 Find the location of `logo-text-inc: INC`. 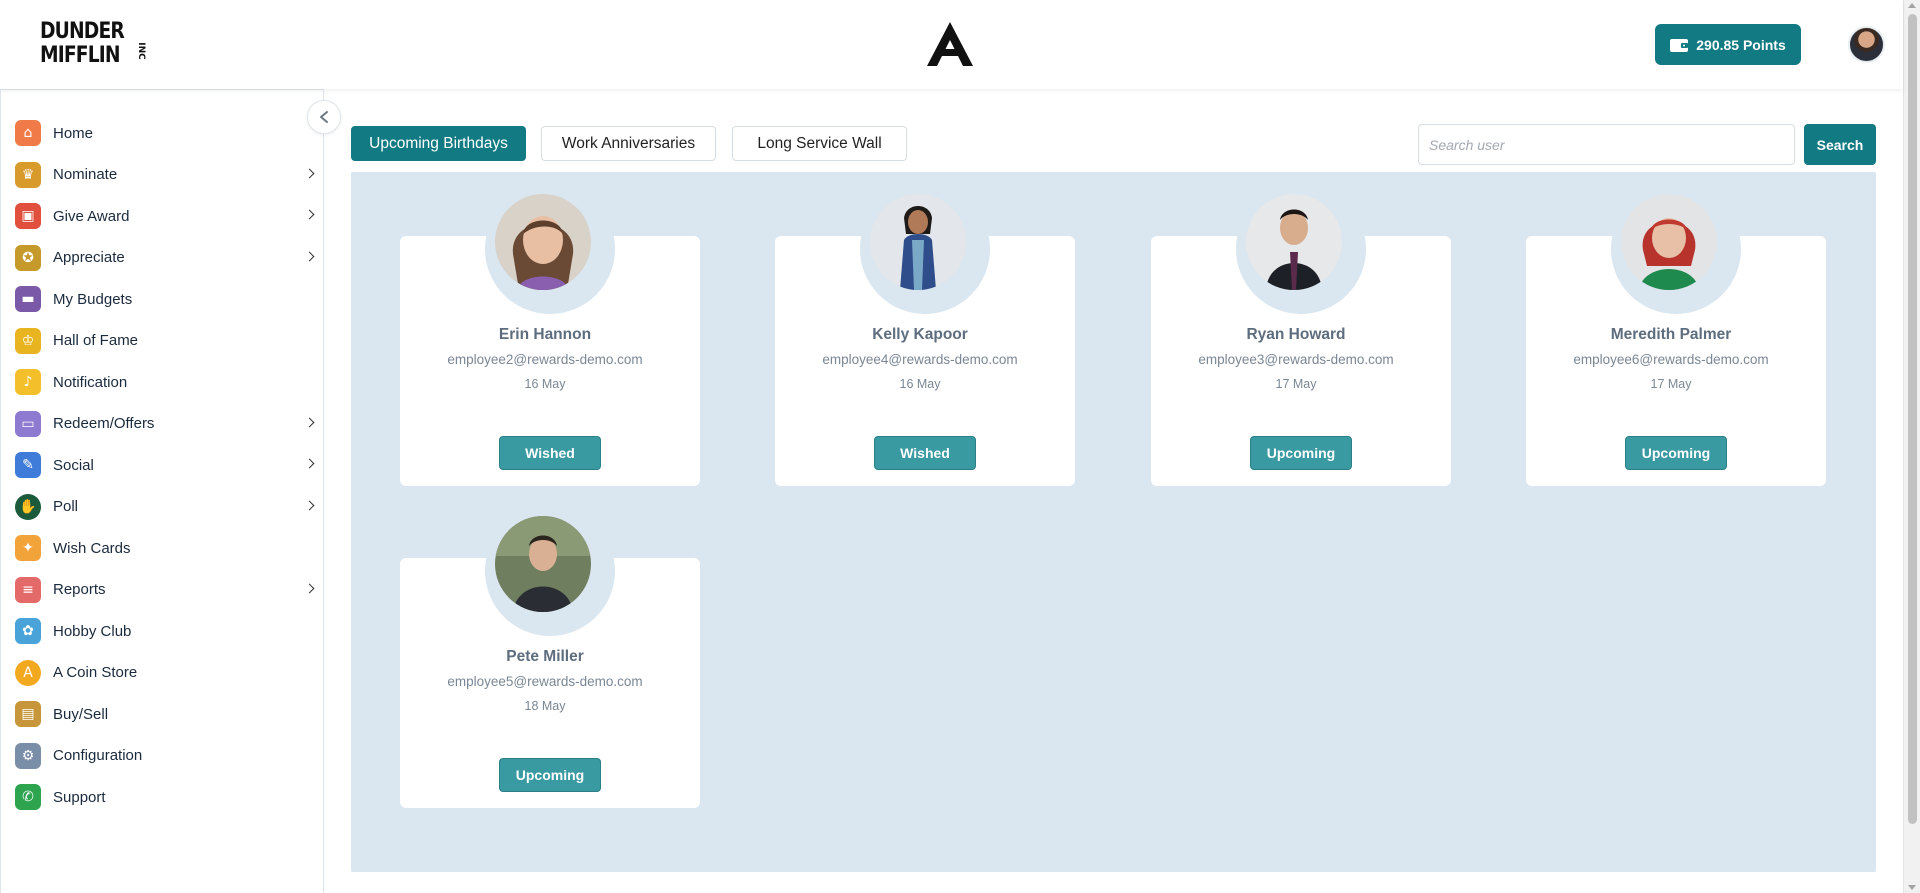

logo-text-inc: INC is located at coordinates (140, 51).